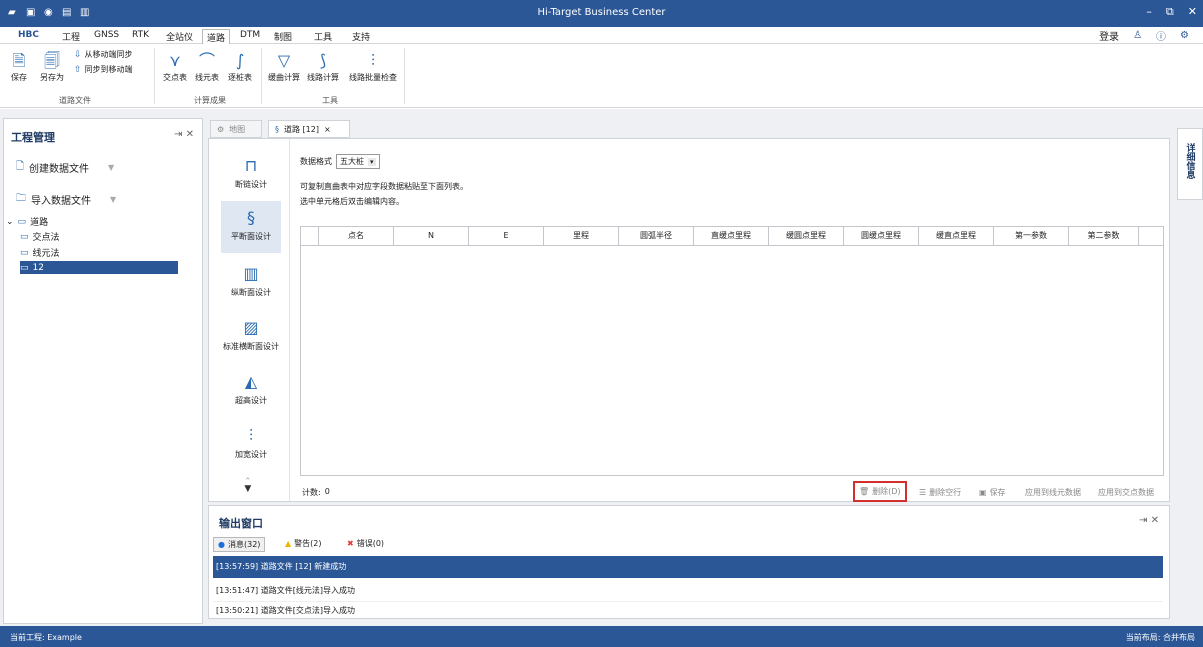  Describe the element at coordinates (373, 66) in the screenshot. I see `road-batch-check-button: ⫶ 线路批量检查` at that location.